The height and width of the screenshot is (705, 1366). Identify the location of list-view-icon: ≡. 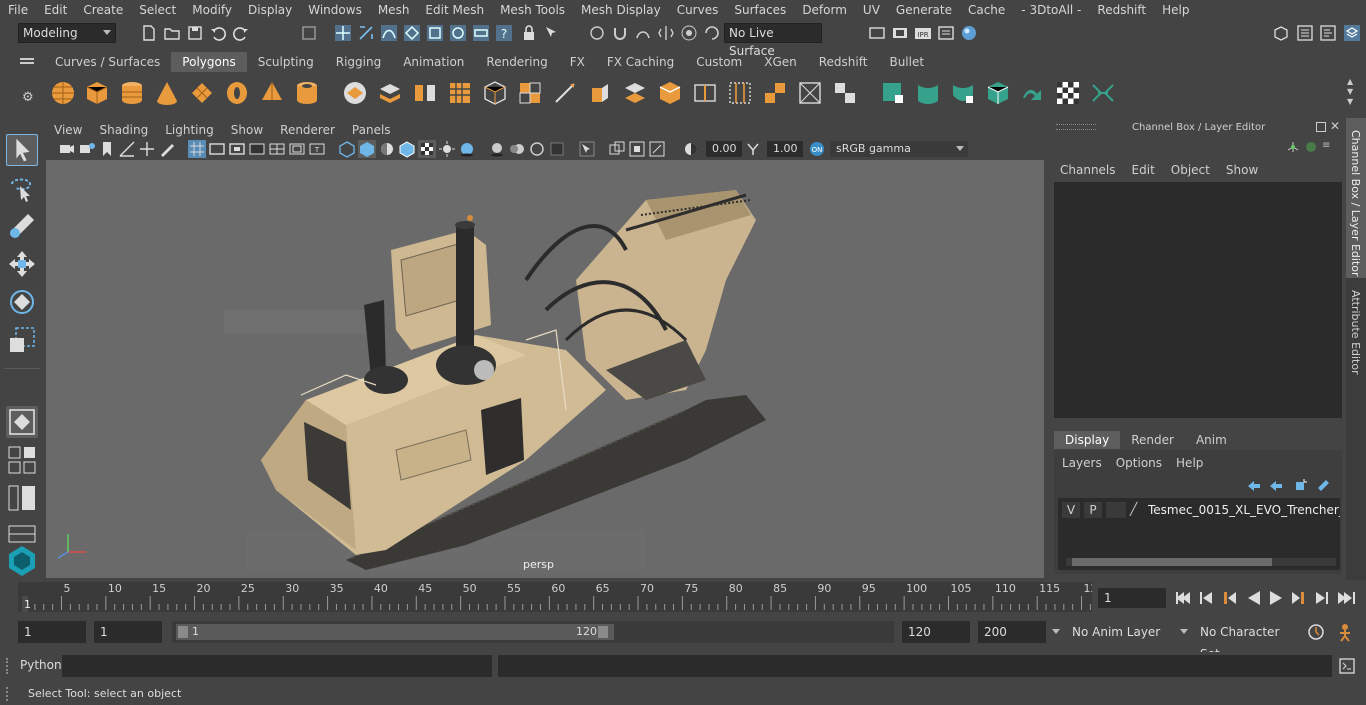
(1329, 146).